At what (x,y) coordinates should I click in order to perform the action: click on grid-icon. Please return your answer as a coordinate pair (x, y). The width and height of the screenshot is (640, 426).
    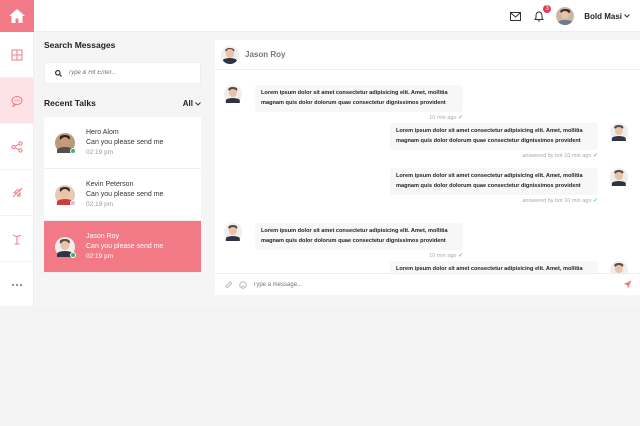
    Looking at the image, I should click on (17, 54).